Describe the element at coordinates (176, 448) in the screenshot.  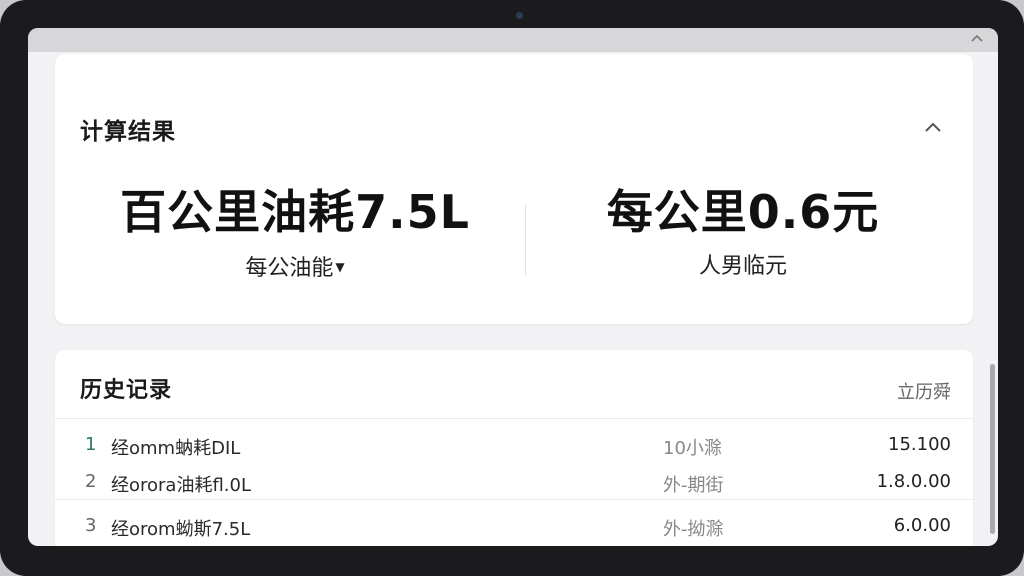
I see `row-description: 经omm蚋耗DIL` at that location.